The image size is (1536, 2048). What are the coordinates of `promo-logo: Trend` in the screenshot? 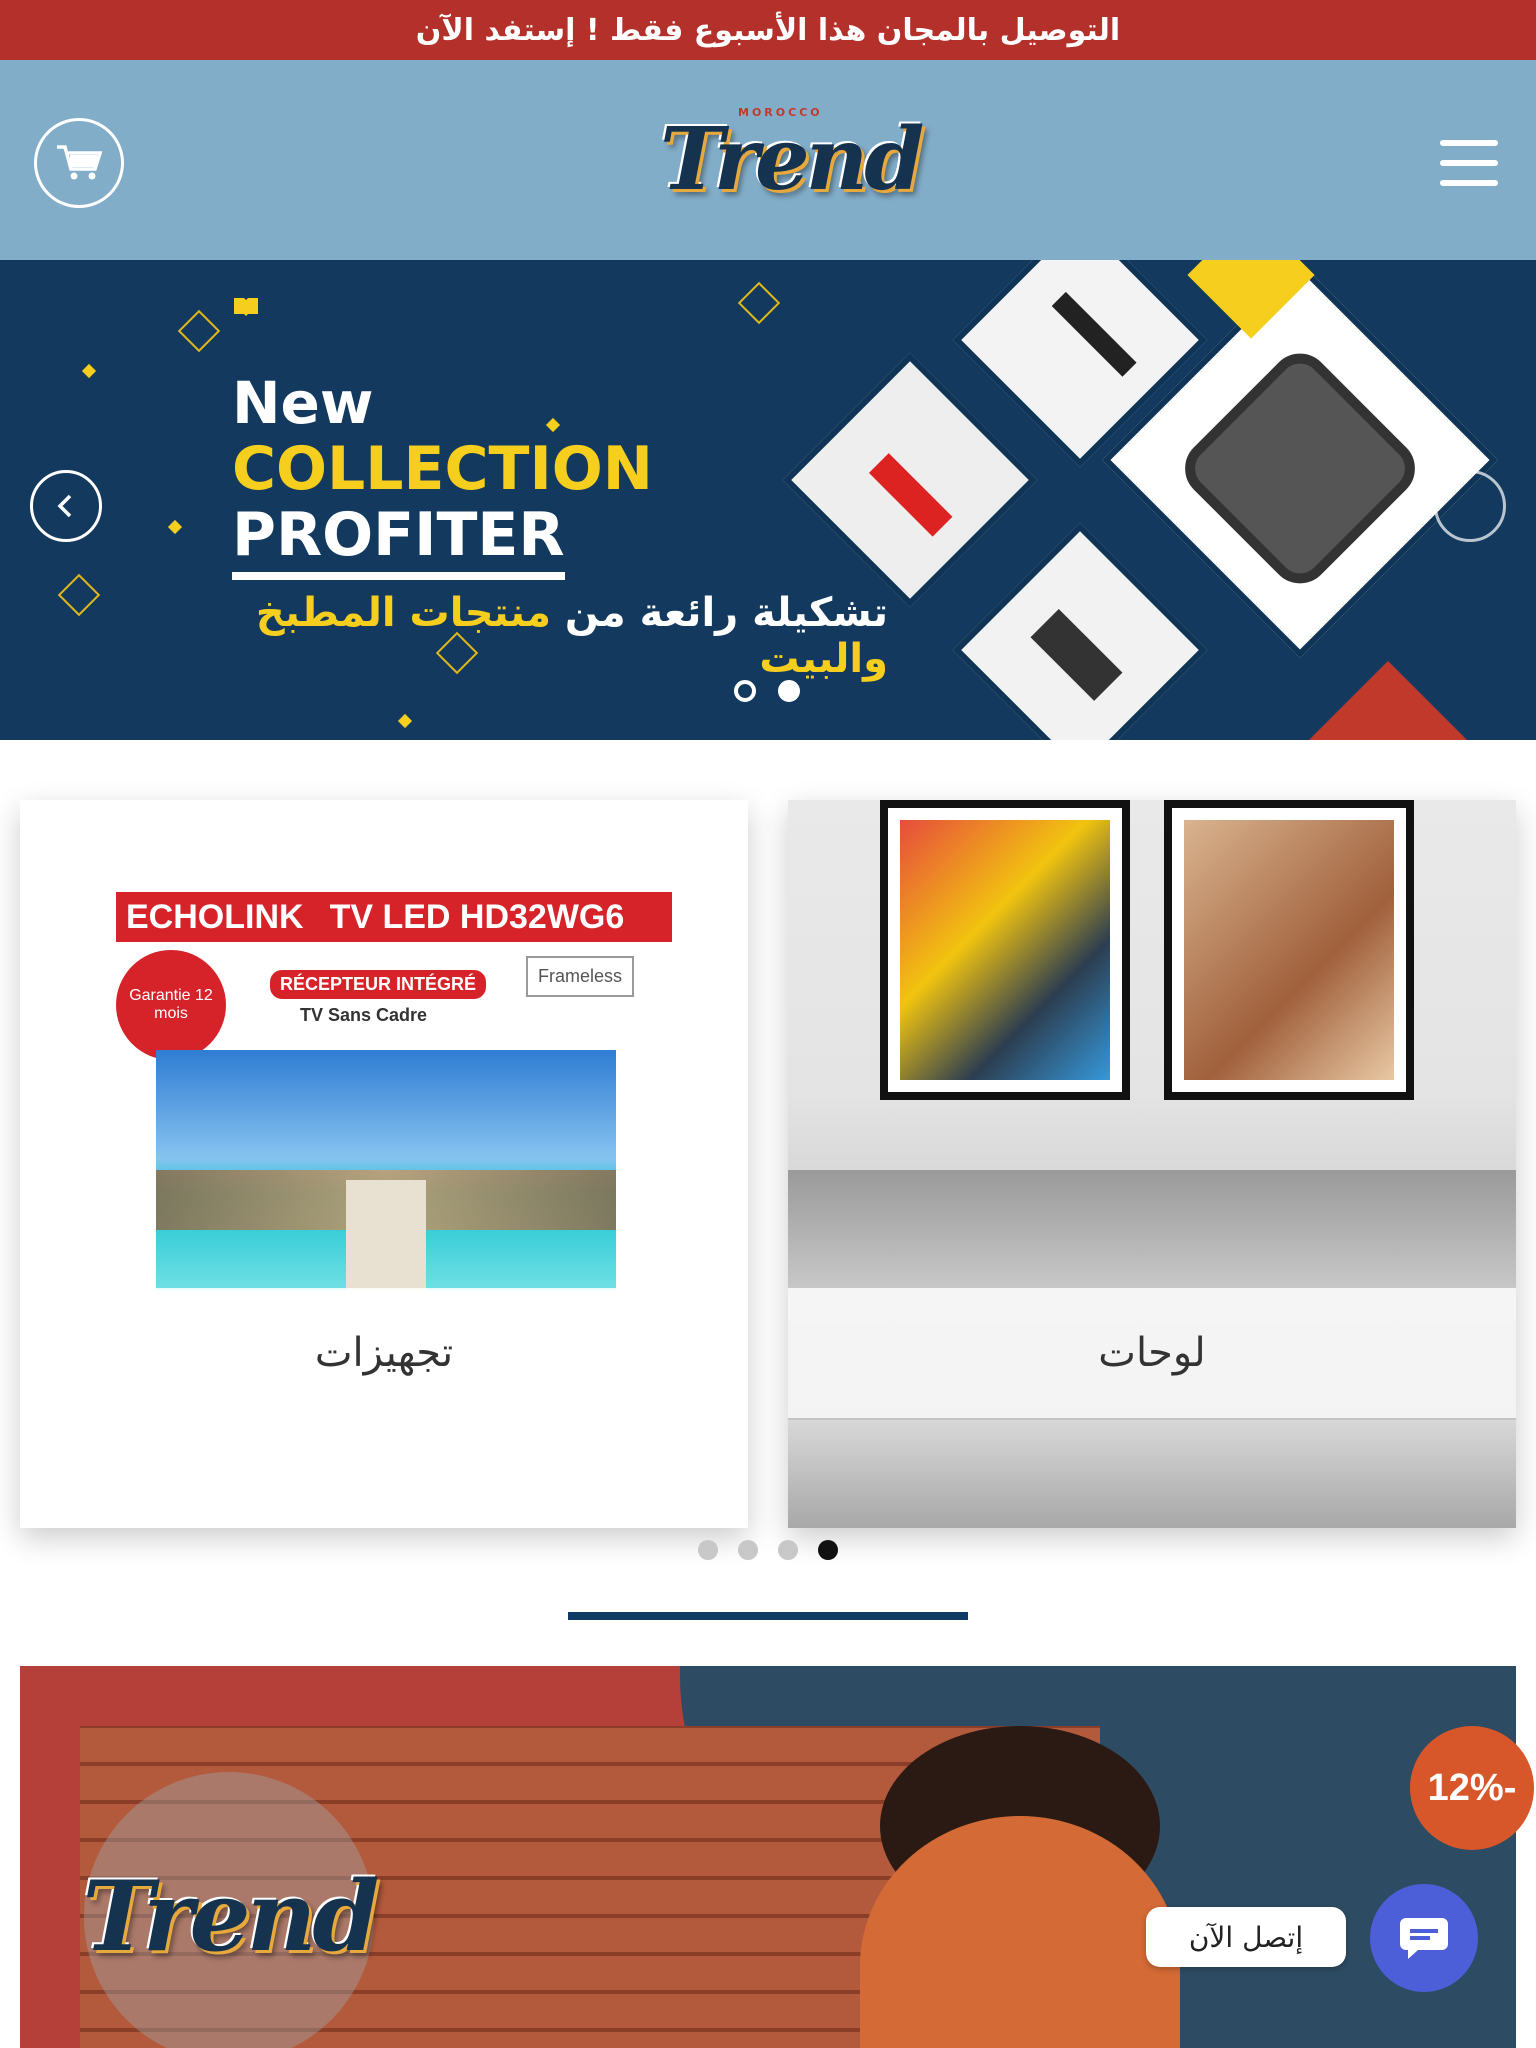 It's located at (231, 1910).